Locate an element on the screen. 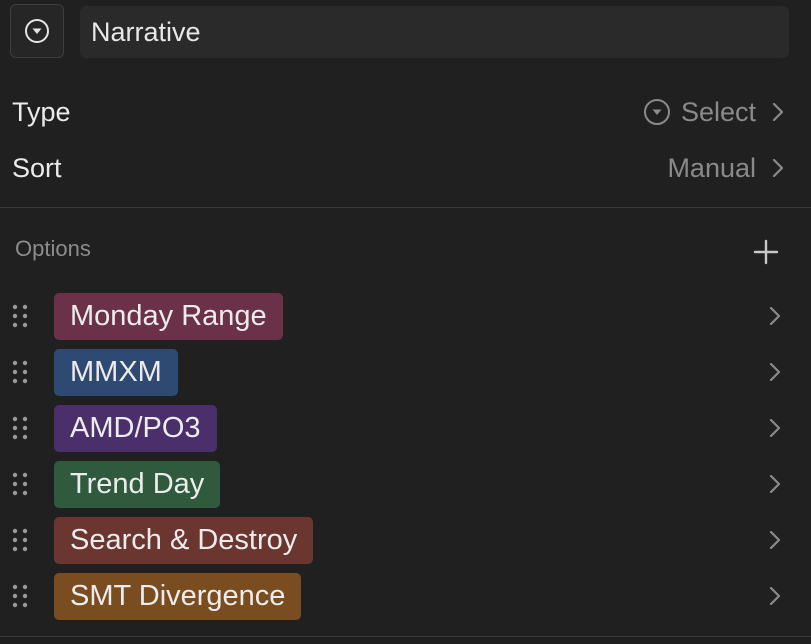  options-section-label: Options is located at coordinates (53, 248).